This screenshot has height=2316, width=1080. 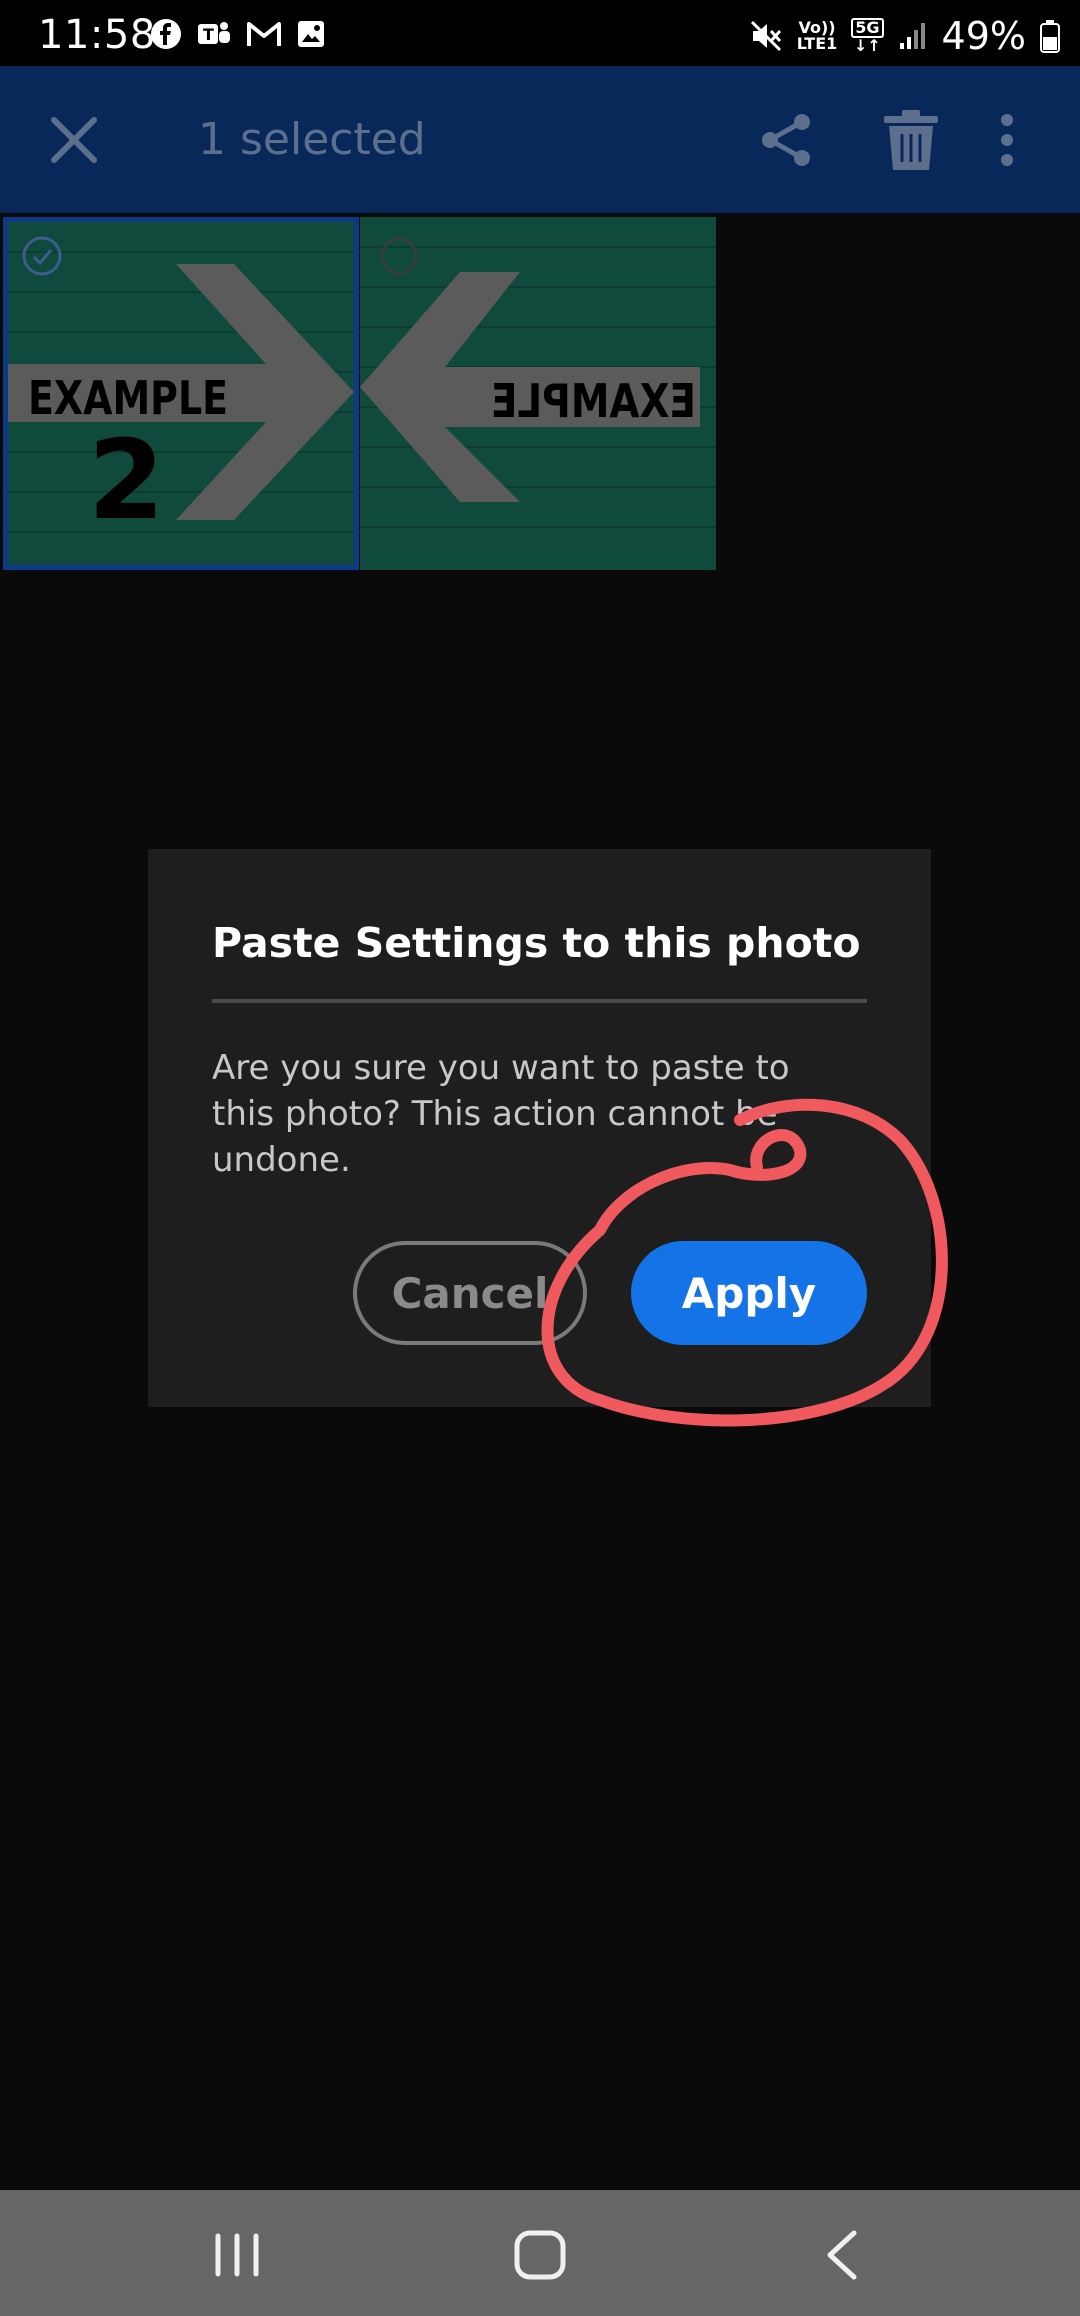 I want to click on selection-app-bar: 1 selected, so click(x=540, y=139).